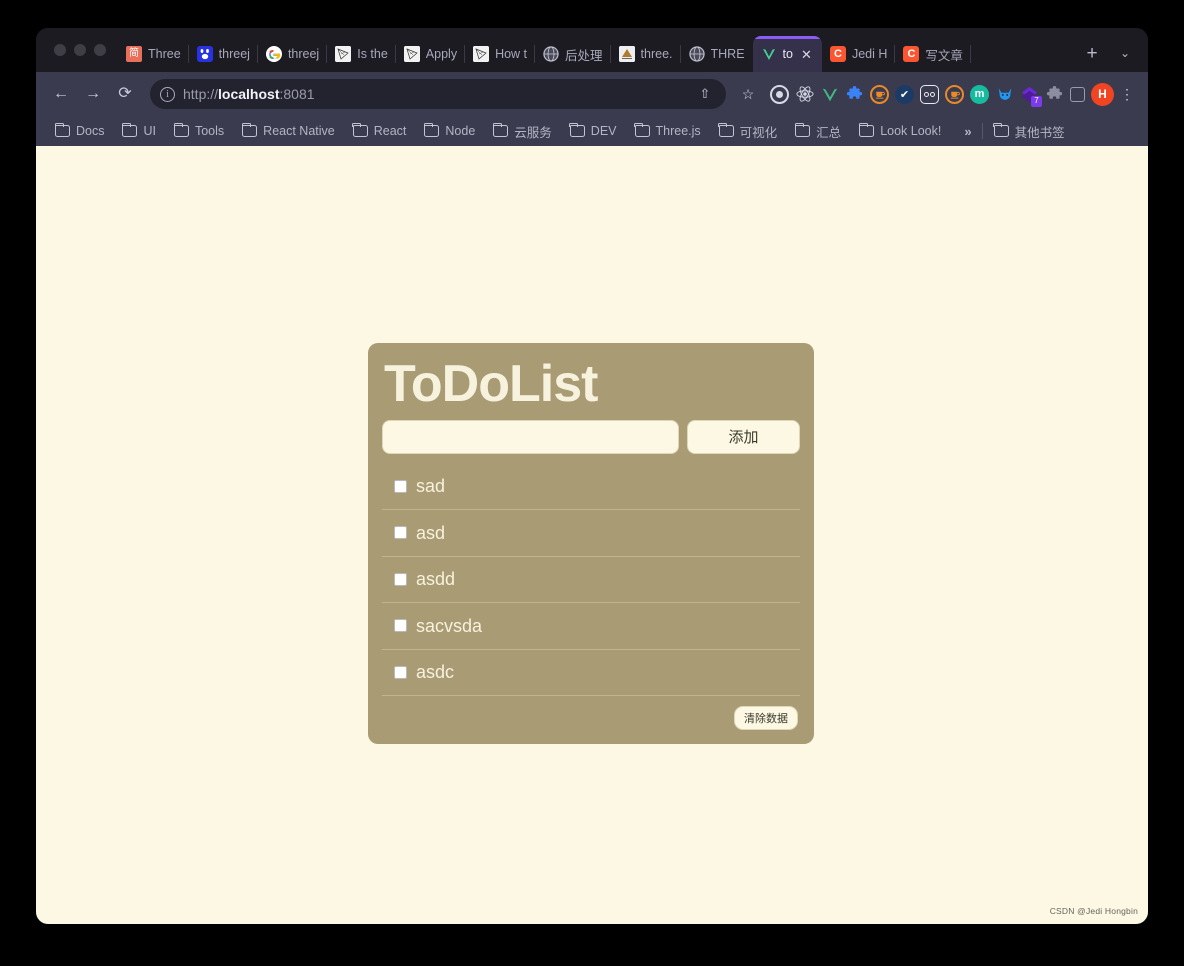 Image resolution: width=1184 pixels, height=966 pixels. Describe the element at coordinates (209, 131) in the screenshot. I see `bookmark-label: Tools` at that location.